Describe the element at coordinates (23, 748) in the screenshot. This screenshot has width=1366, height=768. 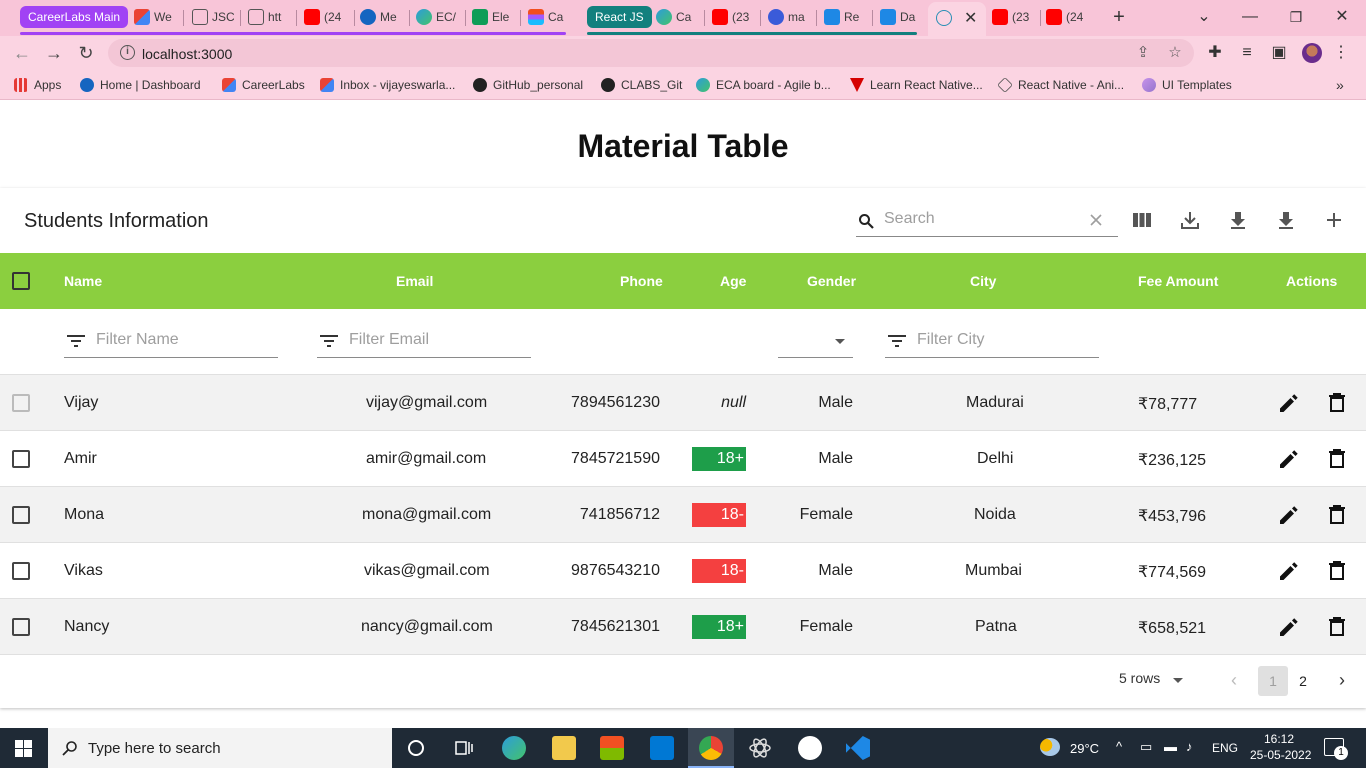
I see `windows-start-icon` at that location.